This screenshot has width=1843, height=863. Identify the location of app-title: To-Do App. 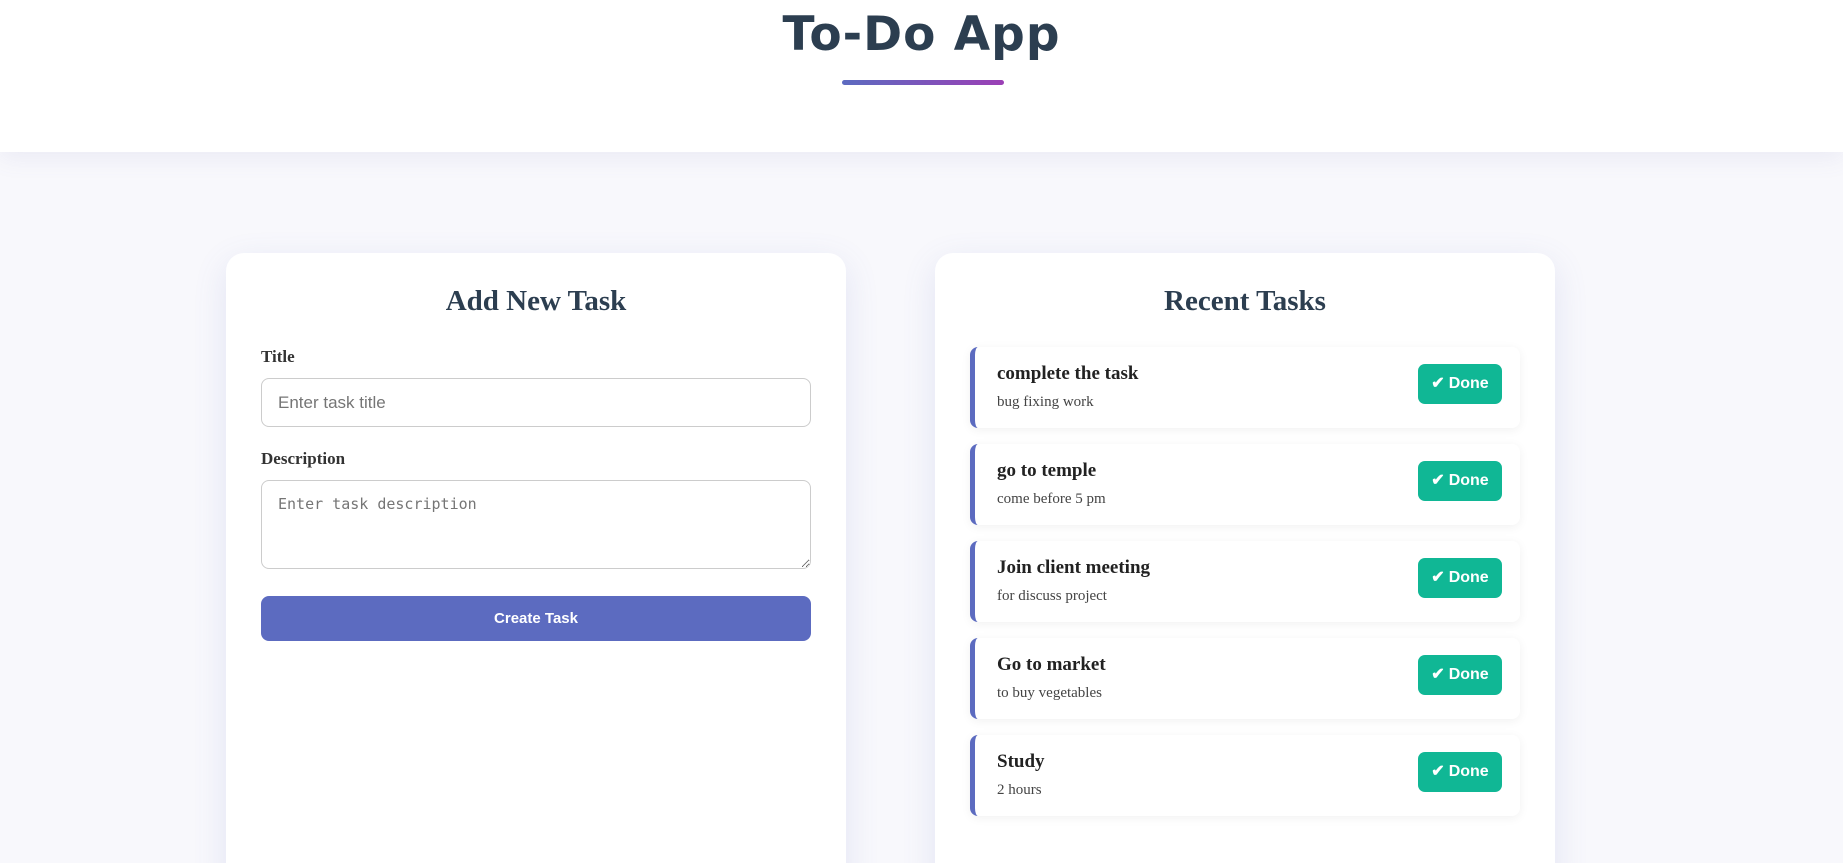
(921, 34).